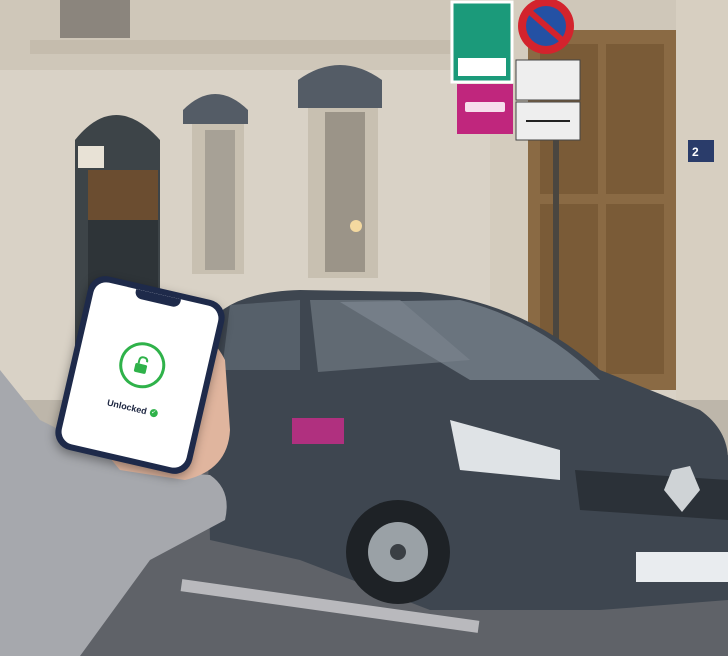 This screenshot has height=656, width=728. I want to click on unlock-status-text: Unlocked, so click(127, 407).